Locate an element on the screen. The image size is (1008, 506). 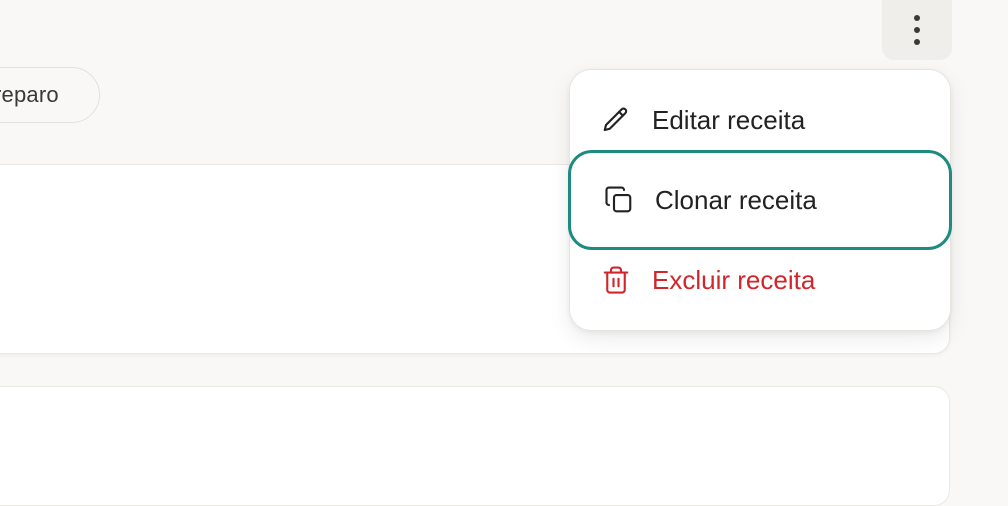
menu-item-clone-recipe: Clonar receita is located at coordinates (760, 200).